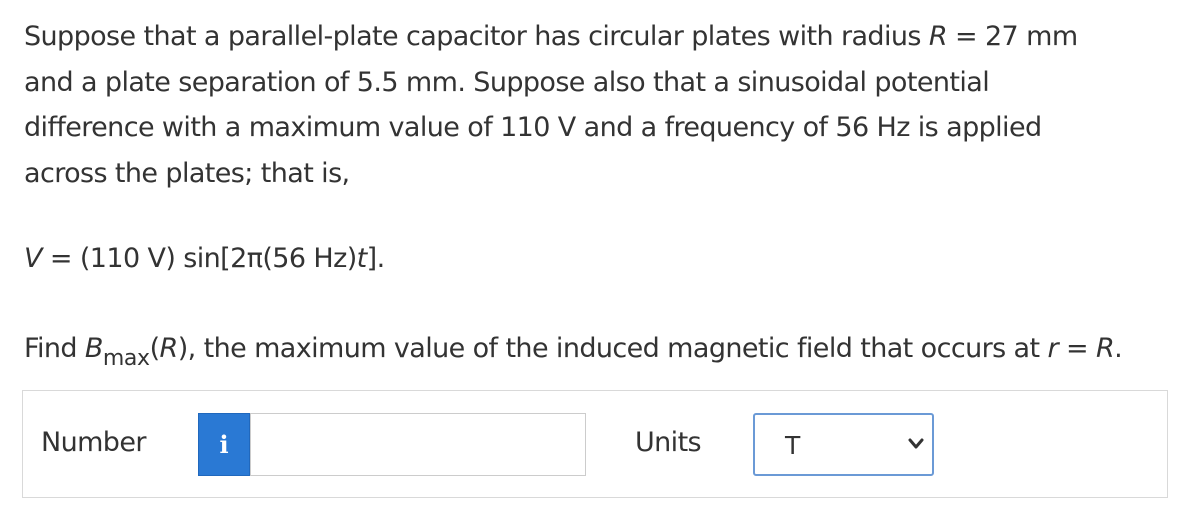 The image size is (1186, 527). What do you see at coordinates (1052, 348) in the screenshot?
I see `variable-small-r: r` at bounding box center [1052, 348].